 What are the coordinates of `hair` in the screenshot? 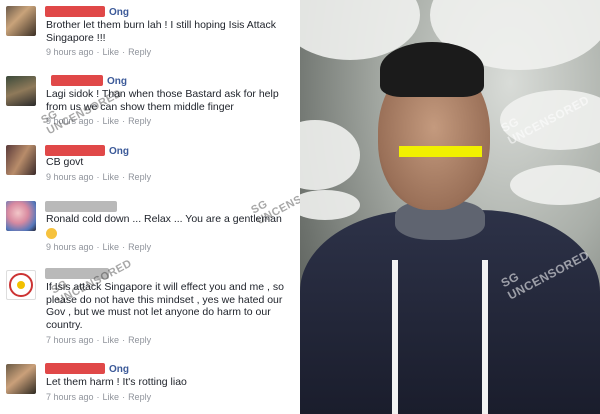 It's located at (432, 69).